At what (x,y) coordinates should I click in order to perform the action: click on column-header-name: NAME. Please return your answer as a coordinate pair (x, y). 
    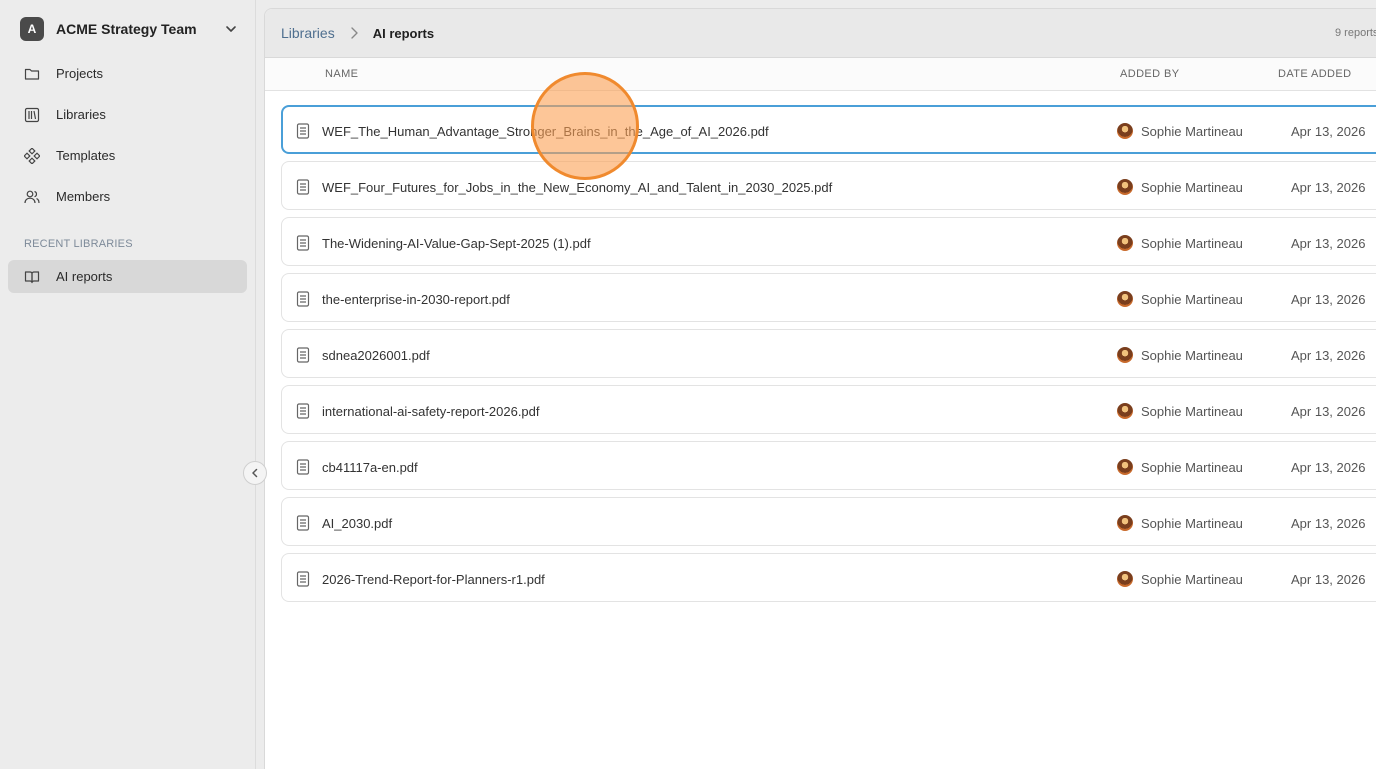
    Looking at the image, I should click on (341, 74).